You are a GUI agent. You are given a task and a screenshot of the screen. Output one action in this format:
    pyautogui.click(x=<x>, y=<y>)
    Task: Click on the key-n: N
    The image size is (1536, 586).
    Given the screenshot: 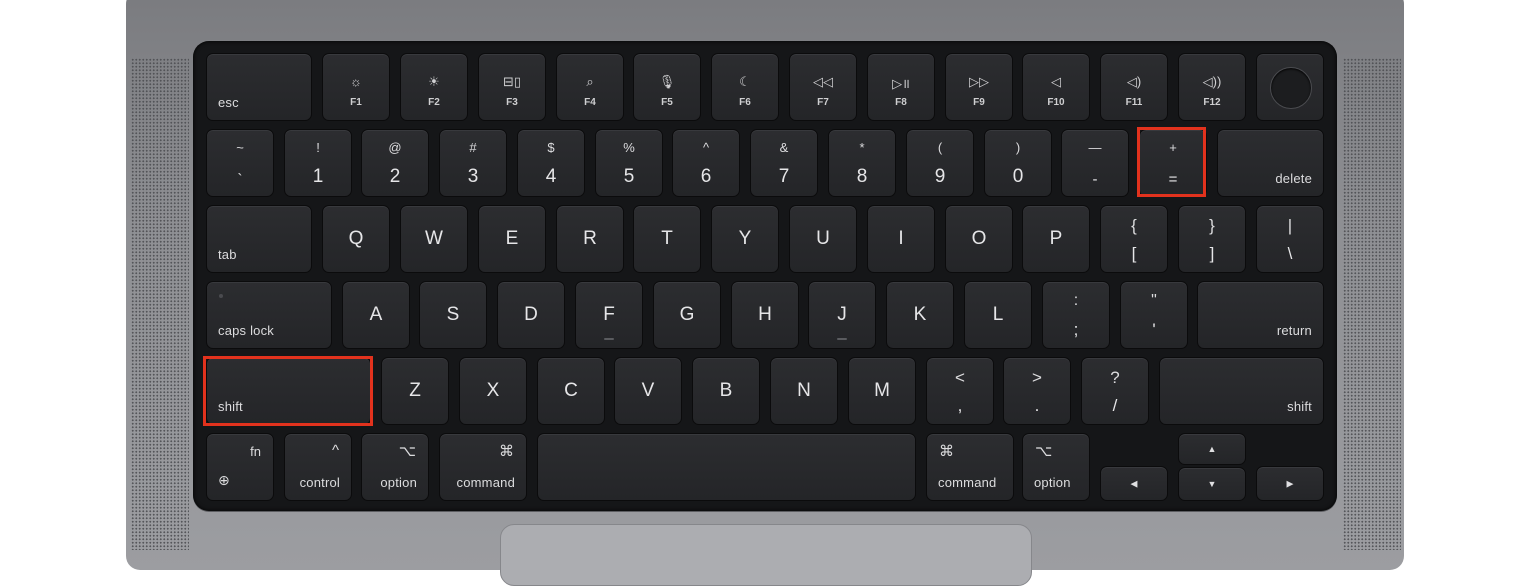 What is the action you would take?
    pyautogui.click(x=804, y=391)
    